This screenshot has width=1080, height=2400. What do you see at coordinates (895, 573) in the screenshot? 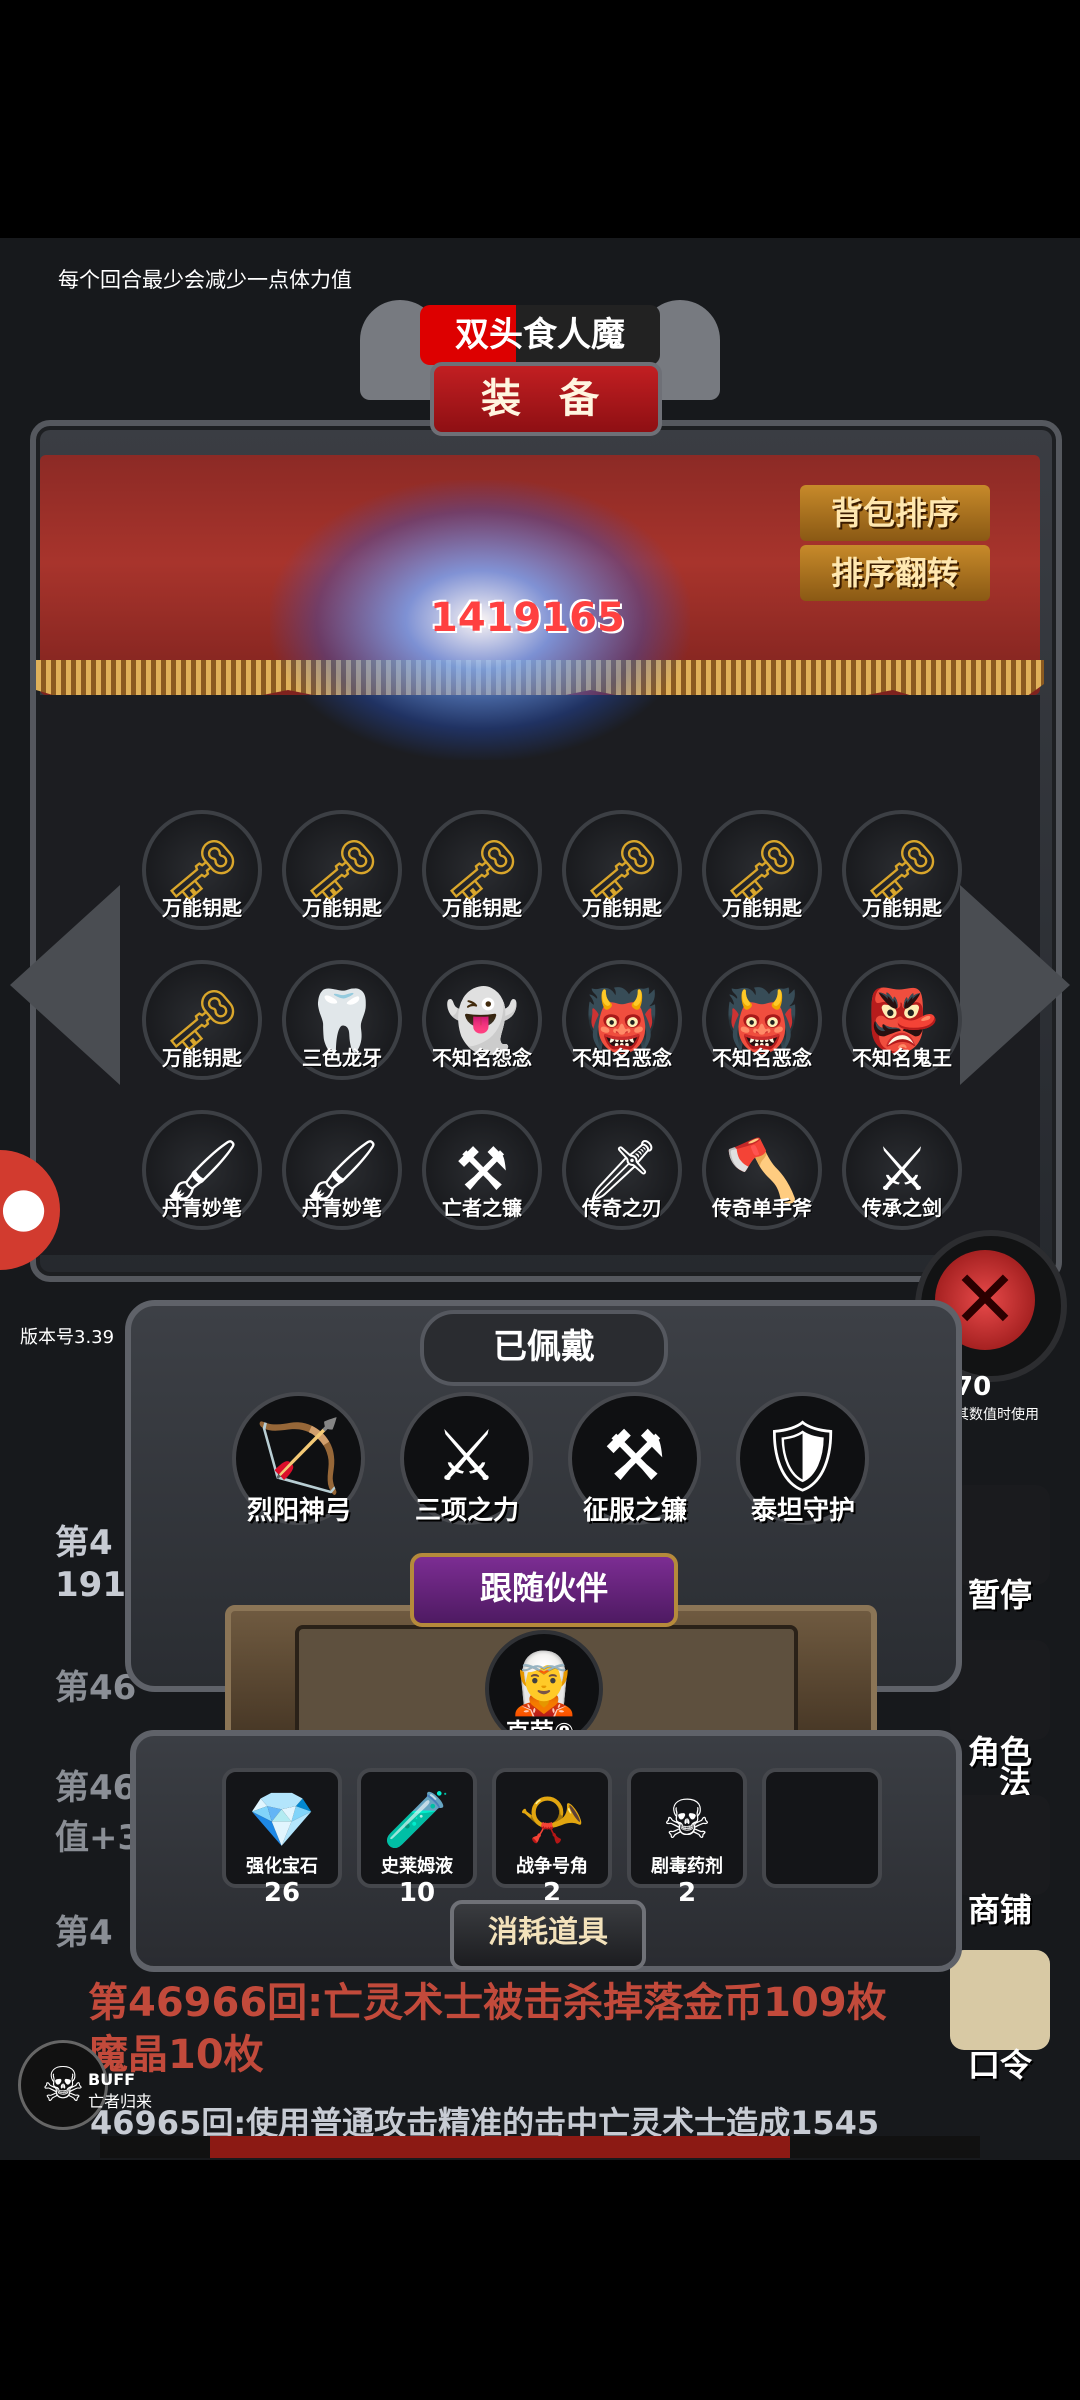
I see `sort-reverse-button: 排序翻转` at bounding box center [895, 573].